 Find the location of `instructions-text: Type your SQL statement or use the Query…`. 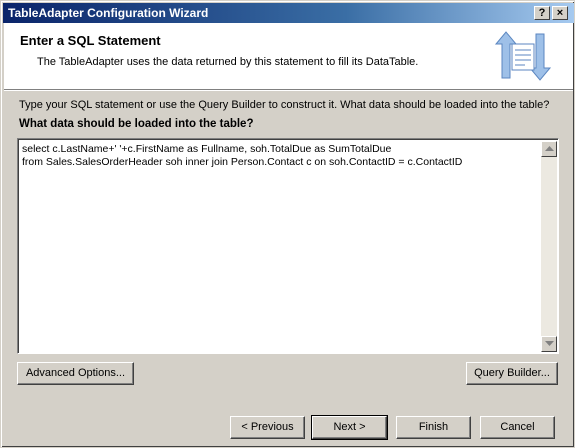

instructions-text: Type your SQL statement or use the Query… is located at coordinates (284, 105).